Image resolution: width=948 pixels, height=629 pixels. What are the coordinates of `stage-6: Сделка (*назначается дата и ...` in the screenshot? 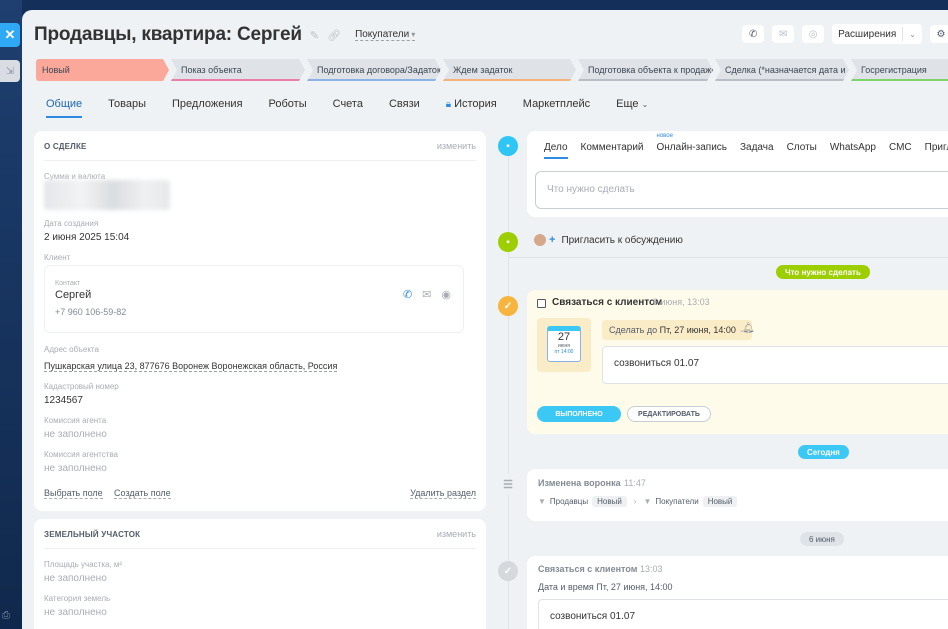 It's located at (782, 70).